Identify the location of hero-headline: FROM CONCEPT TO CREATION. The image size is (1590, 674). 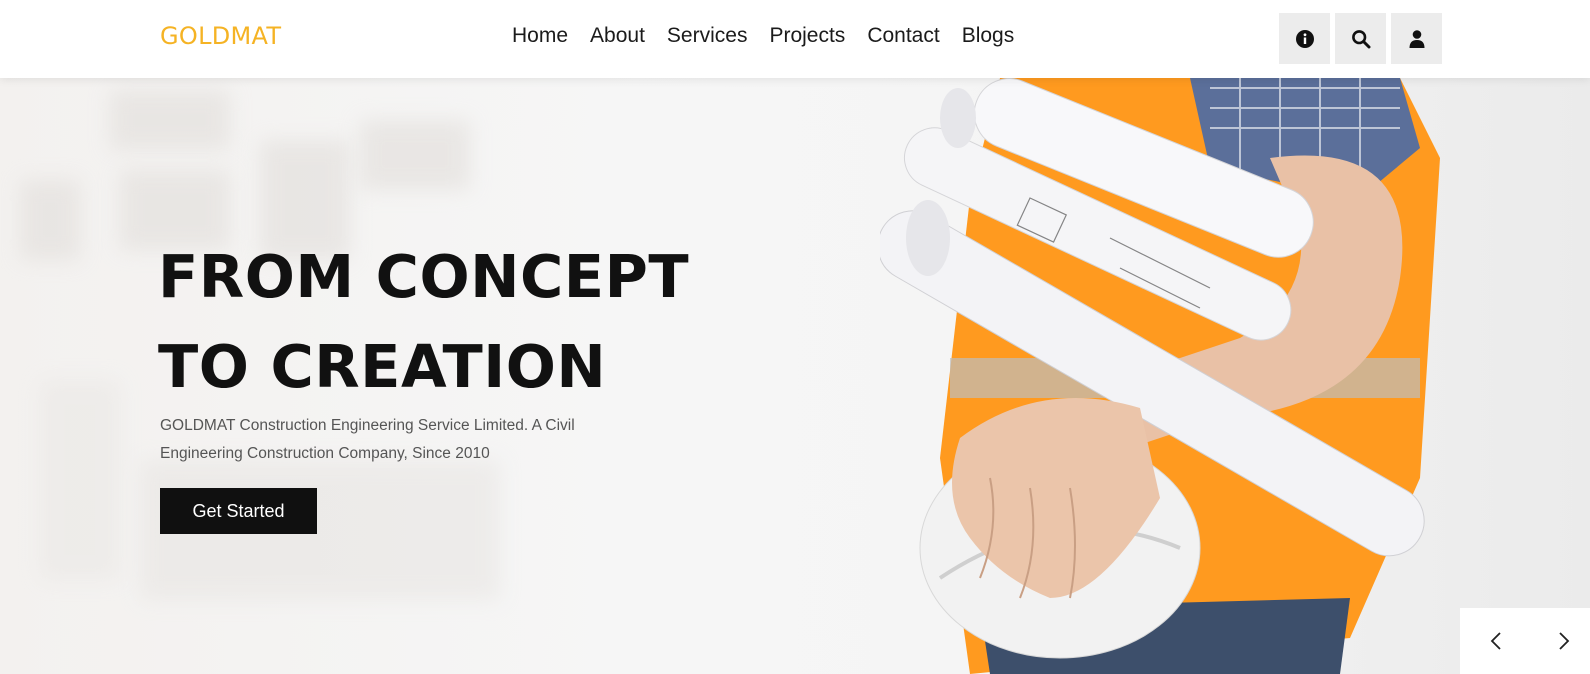
(468, 322).